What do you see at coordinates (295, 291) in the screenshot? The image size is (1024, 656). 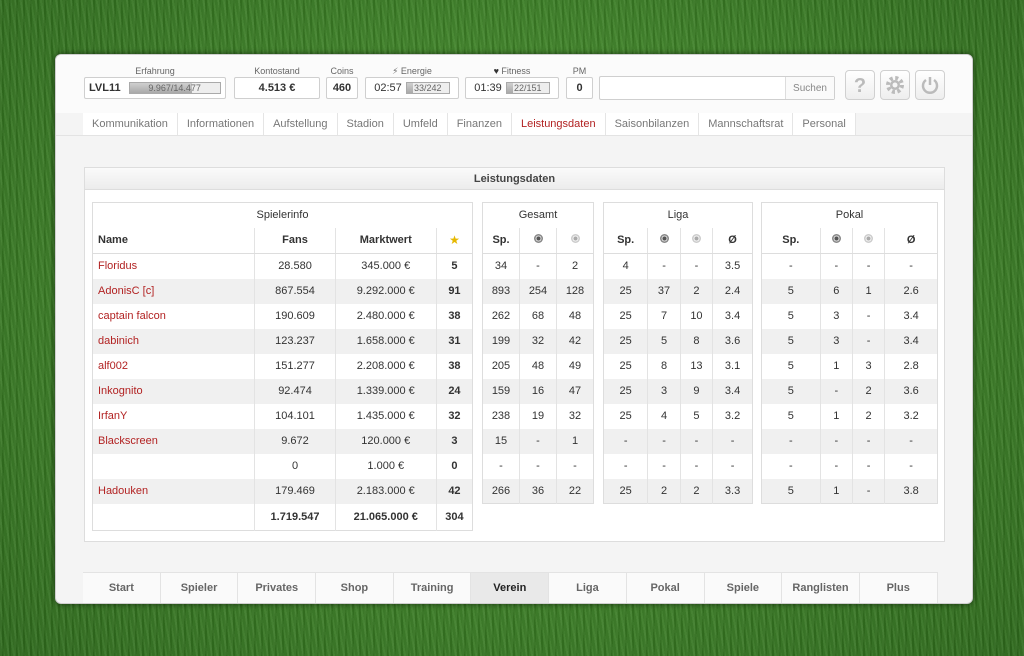 I see `player-fans: 867.554` at bounding box center [295, 291].